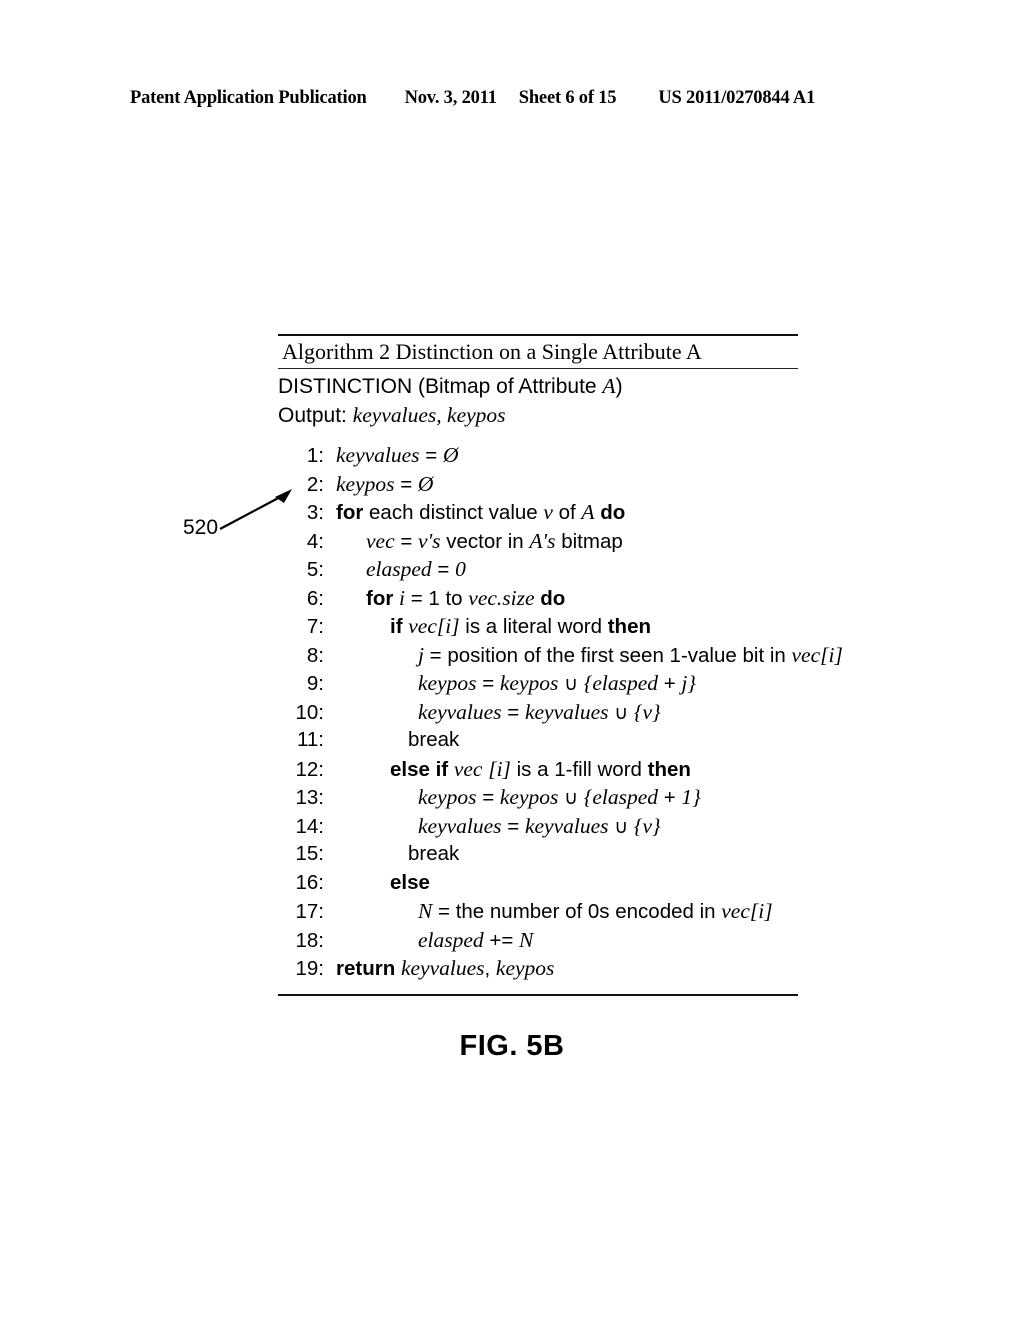 This screenshot has height=1320, width=1024. What do you see at coordinates (315, 541) in the screenshot?
I see `algorithm-line-number: 4:` at bounding box center [315, 541].